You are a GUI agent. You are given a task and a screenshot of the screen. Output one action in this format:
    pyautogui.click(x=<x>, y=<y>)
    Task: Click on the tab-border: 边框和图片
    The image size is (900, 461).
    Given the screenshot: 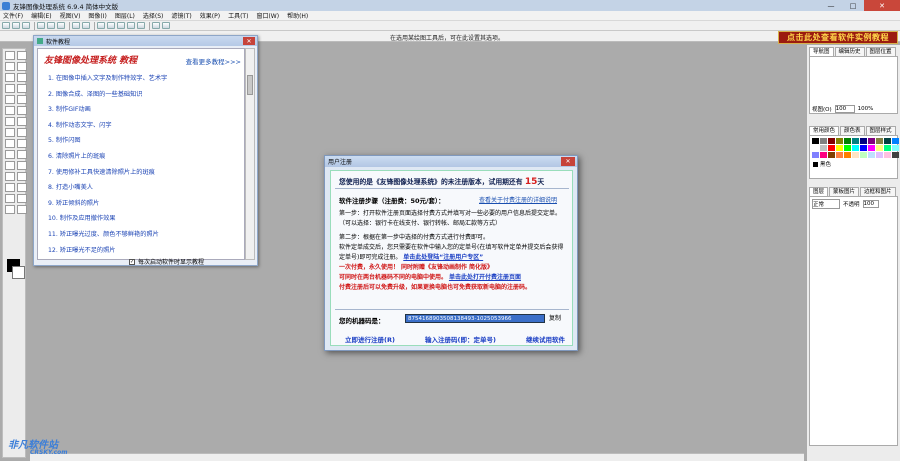 What is the action you would take?
    pyautogui.click(x=878, y=191)
    